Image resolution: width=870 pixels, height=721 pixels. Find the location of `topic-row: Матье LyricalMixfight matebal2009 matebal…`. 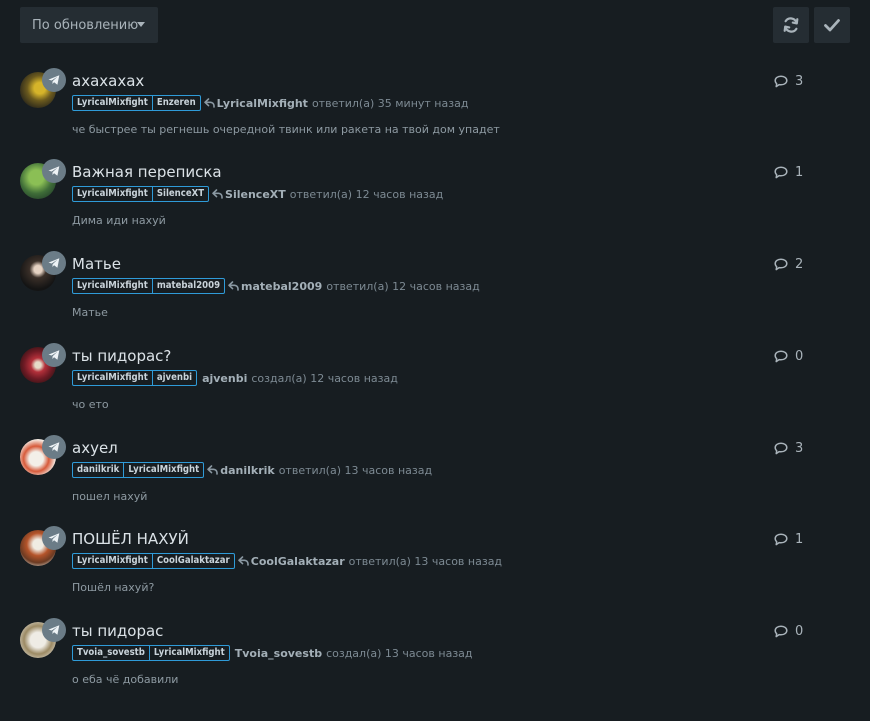

topic-row: Матье LyricalMixfight matebal2009 matebal… is located at coordinates (435, 298).